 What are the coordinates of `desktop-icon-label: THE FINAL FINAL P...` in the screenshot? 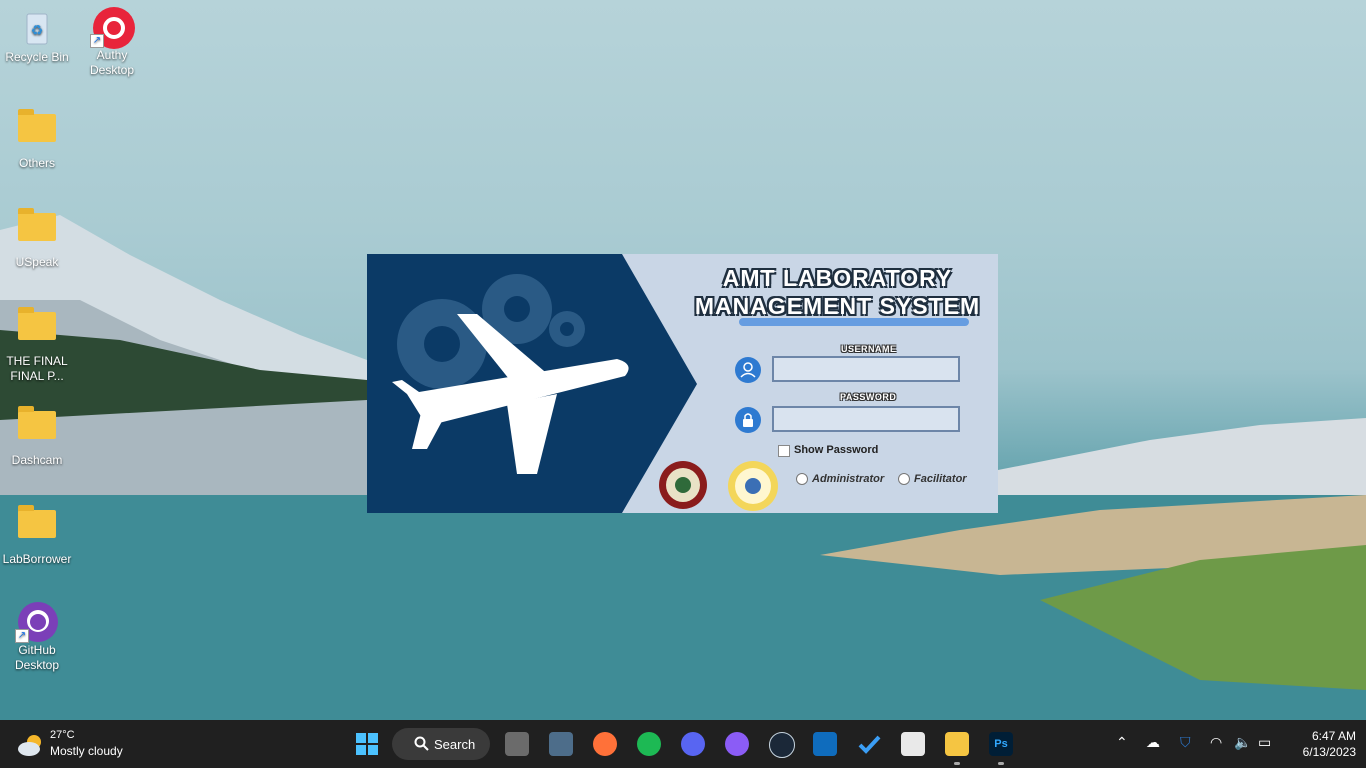 It's located at (37, 368).